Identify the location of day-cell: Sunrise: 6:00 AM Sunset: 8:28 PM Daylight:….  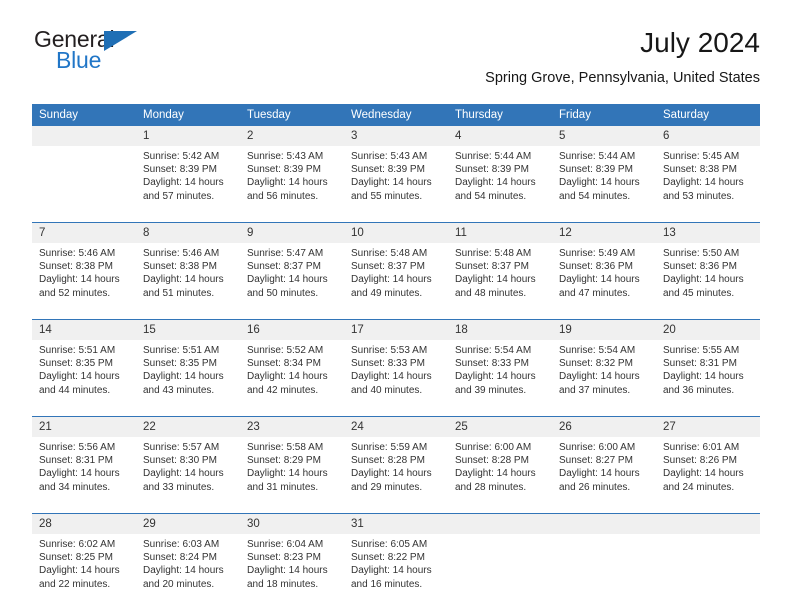
(500, 475).